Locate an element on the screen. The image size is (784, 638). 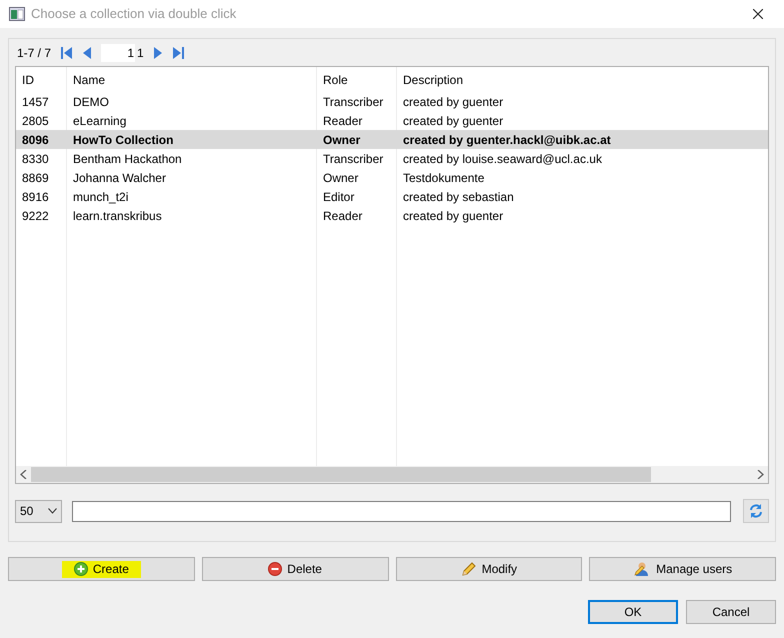
table-row: 9222 learn.transkribus Reader created by guenter is located at coordinates (392, 215).